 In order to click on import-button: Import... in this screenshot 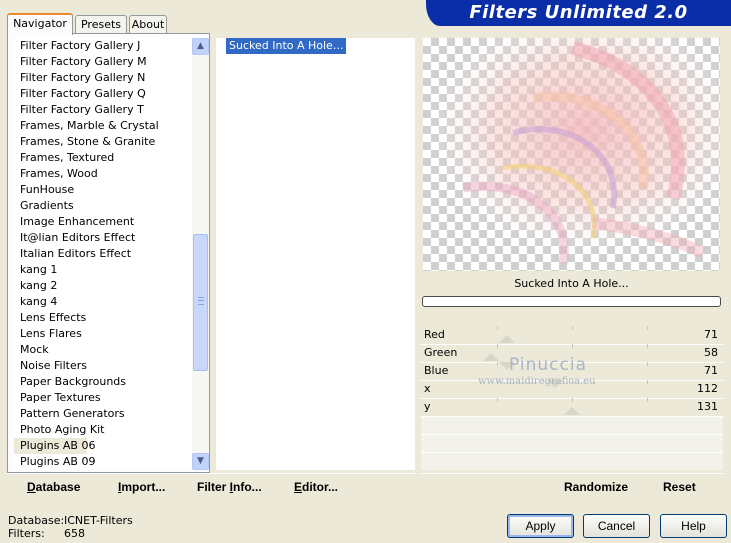, I will do `click(141, 487)`.